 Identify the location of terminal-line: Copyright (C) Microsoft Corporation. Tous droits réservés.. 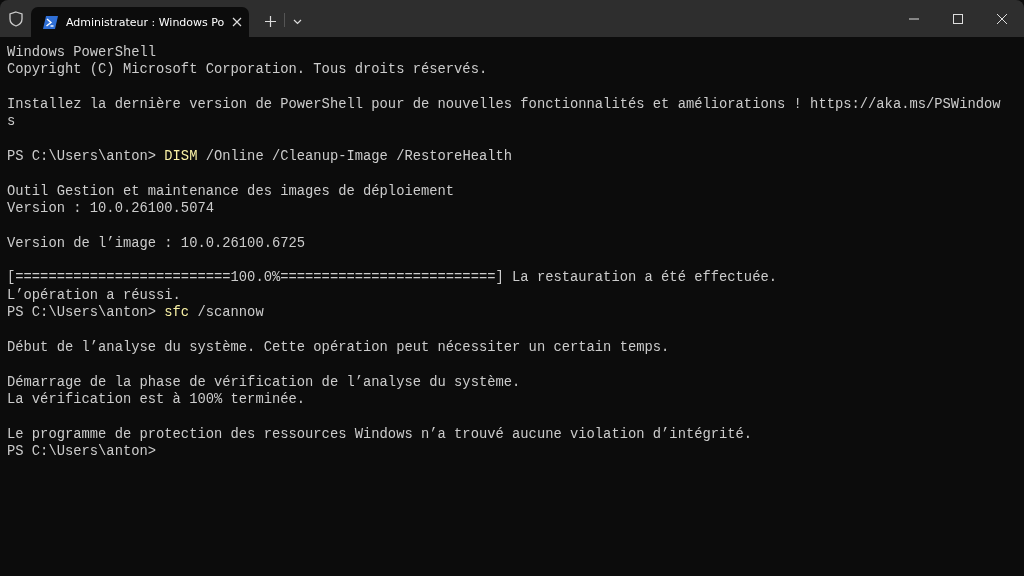
(247, 70).